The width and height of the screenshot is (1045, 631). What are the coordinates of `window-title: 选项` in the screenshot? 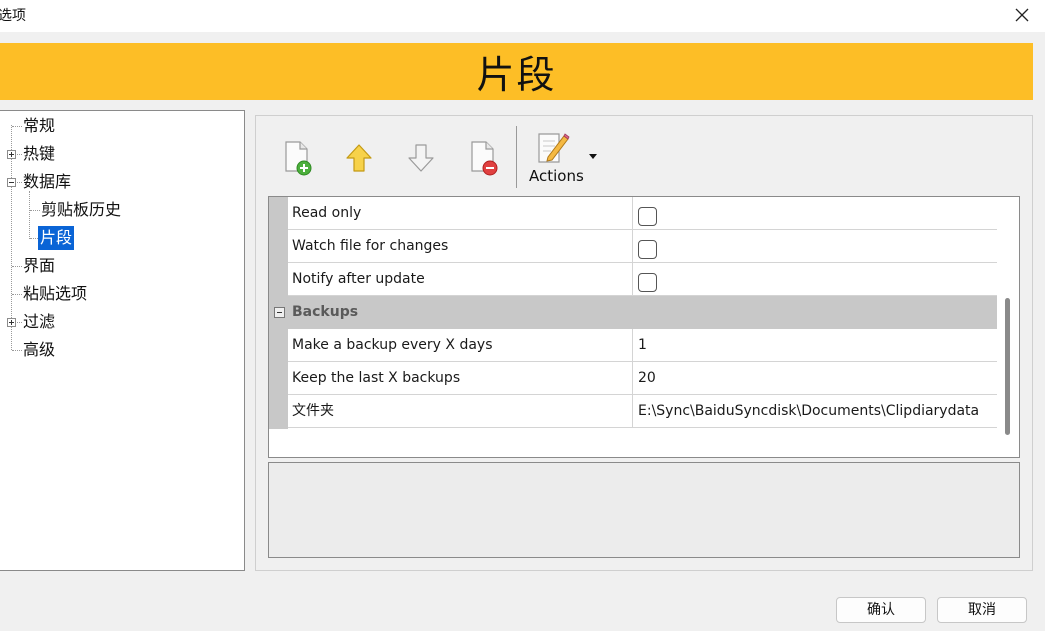 It's located at (13, 16).